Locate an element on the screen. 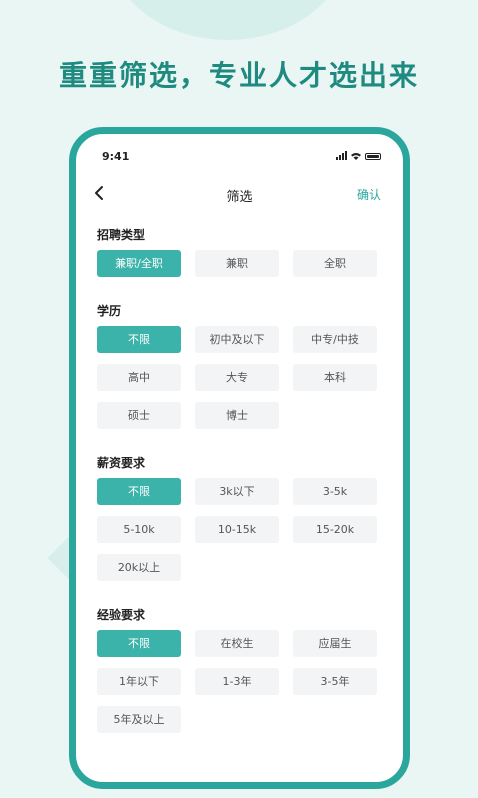 Image resolution: width=478 pixels, height=798 pixels. status-icons is located at coordinates (358, 155).